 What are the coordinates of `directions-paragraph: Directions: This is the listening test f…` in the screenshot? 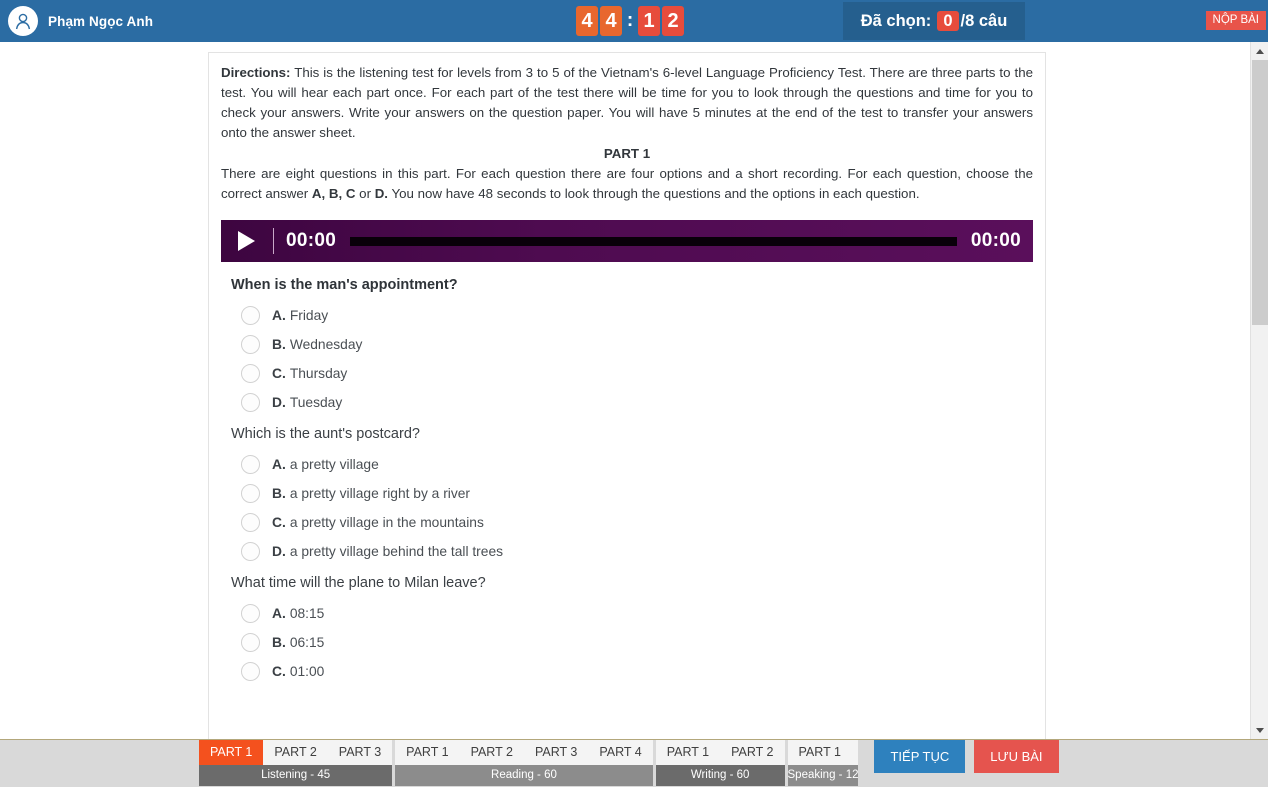 It's located at (627, 103).